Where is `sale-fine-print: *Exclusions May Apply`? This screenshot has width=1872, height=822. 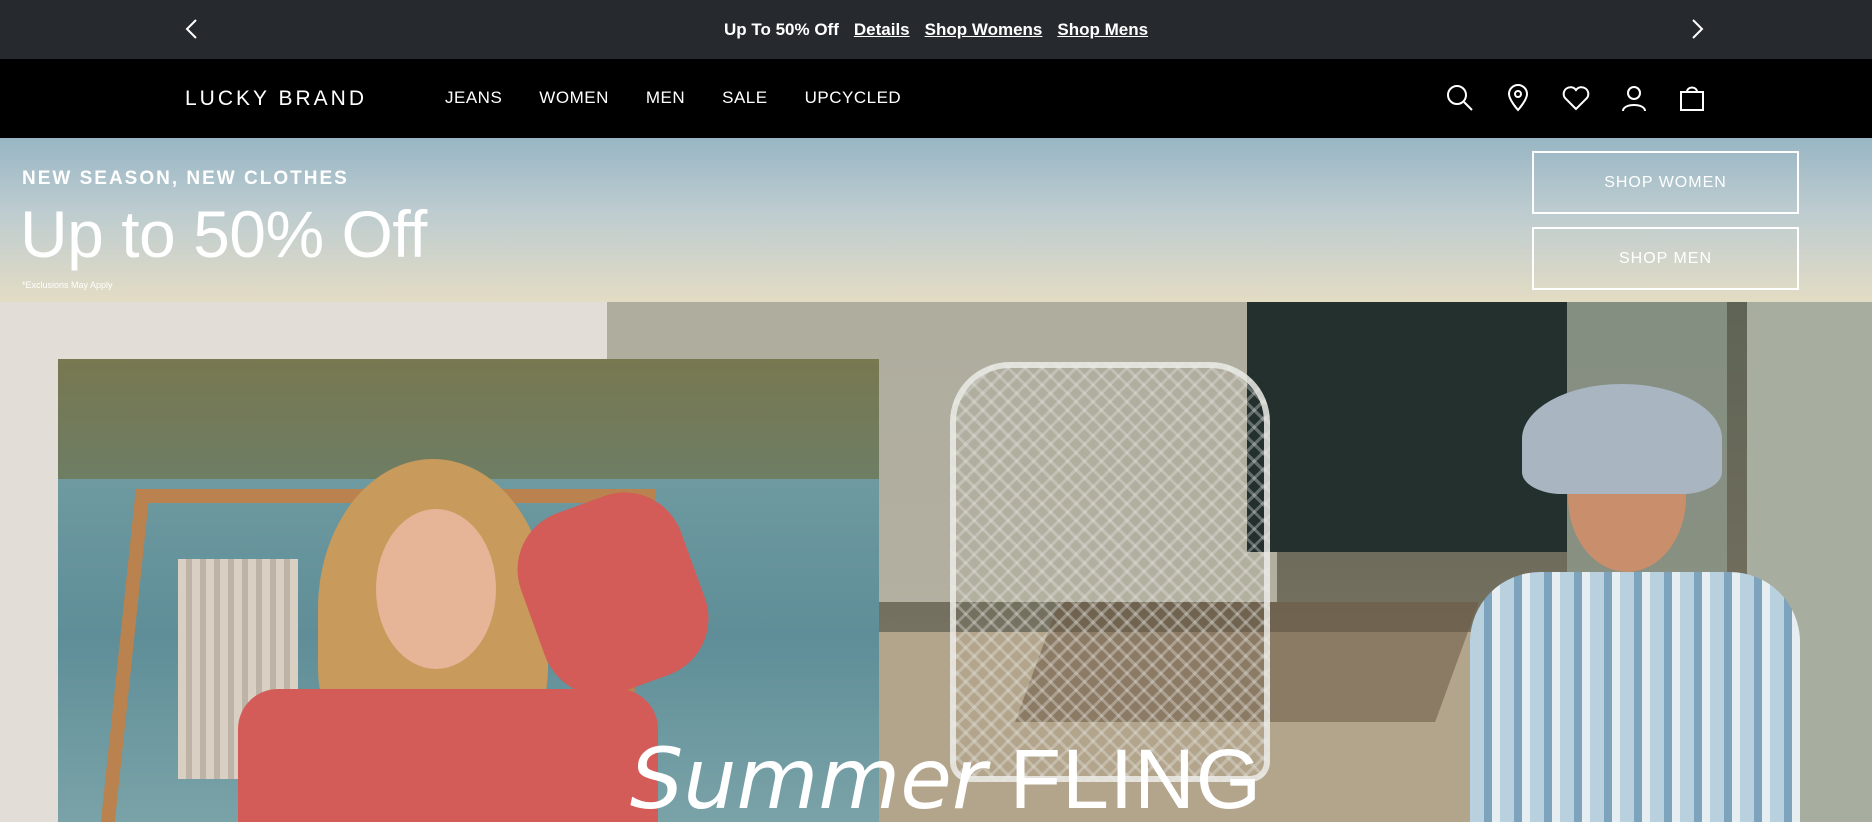 sale-fine-print: *Exclusions May Apply is located at coordinates (67, 285).